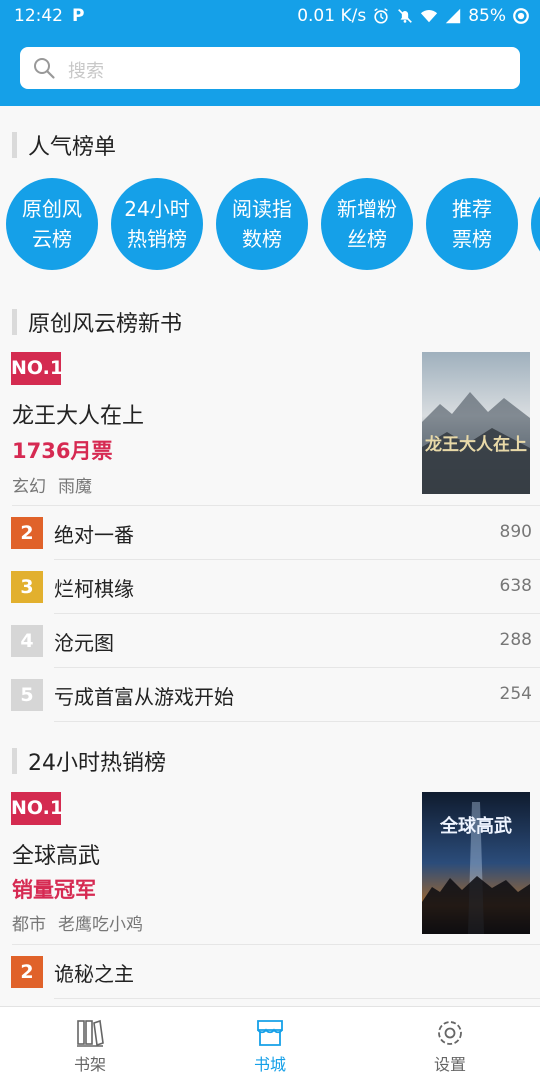 The image size is (540, 1080). Describe the element at coordinates (475, 826) in the screenshot. I see `cover-title: 全球高武` at that location.